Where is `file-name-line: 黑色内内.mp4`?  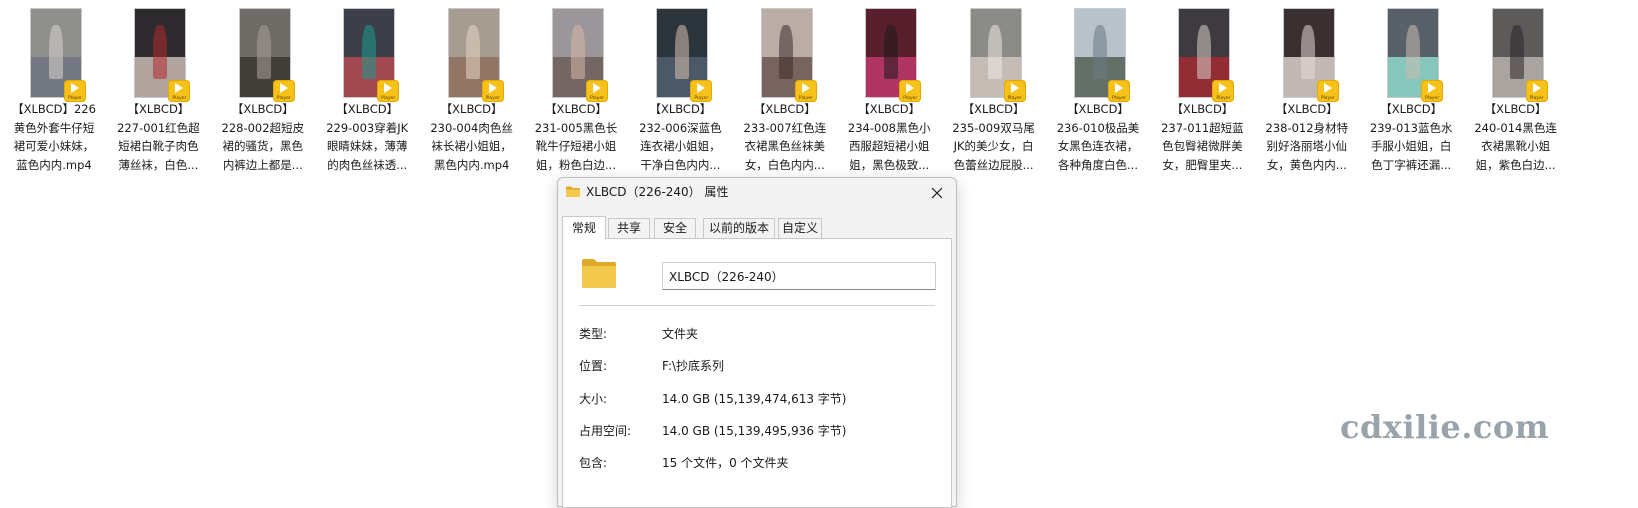
file-name-line: 黑色内内.mp4 is located at coordinates (471, 164).